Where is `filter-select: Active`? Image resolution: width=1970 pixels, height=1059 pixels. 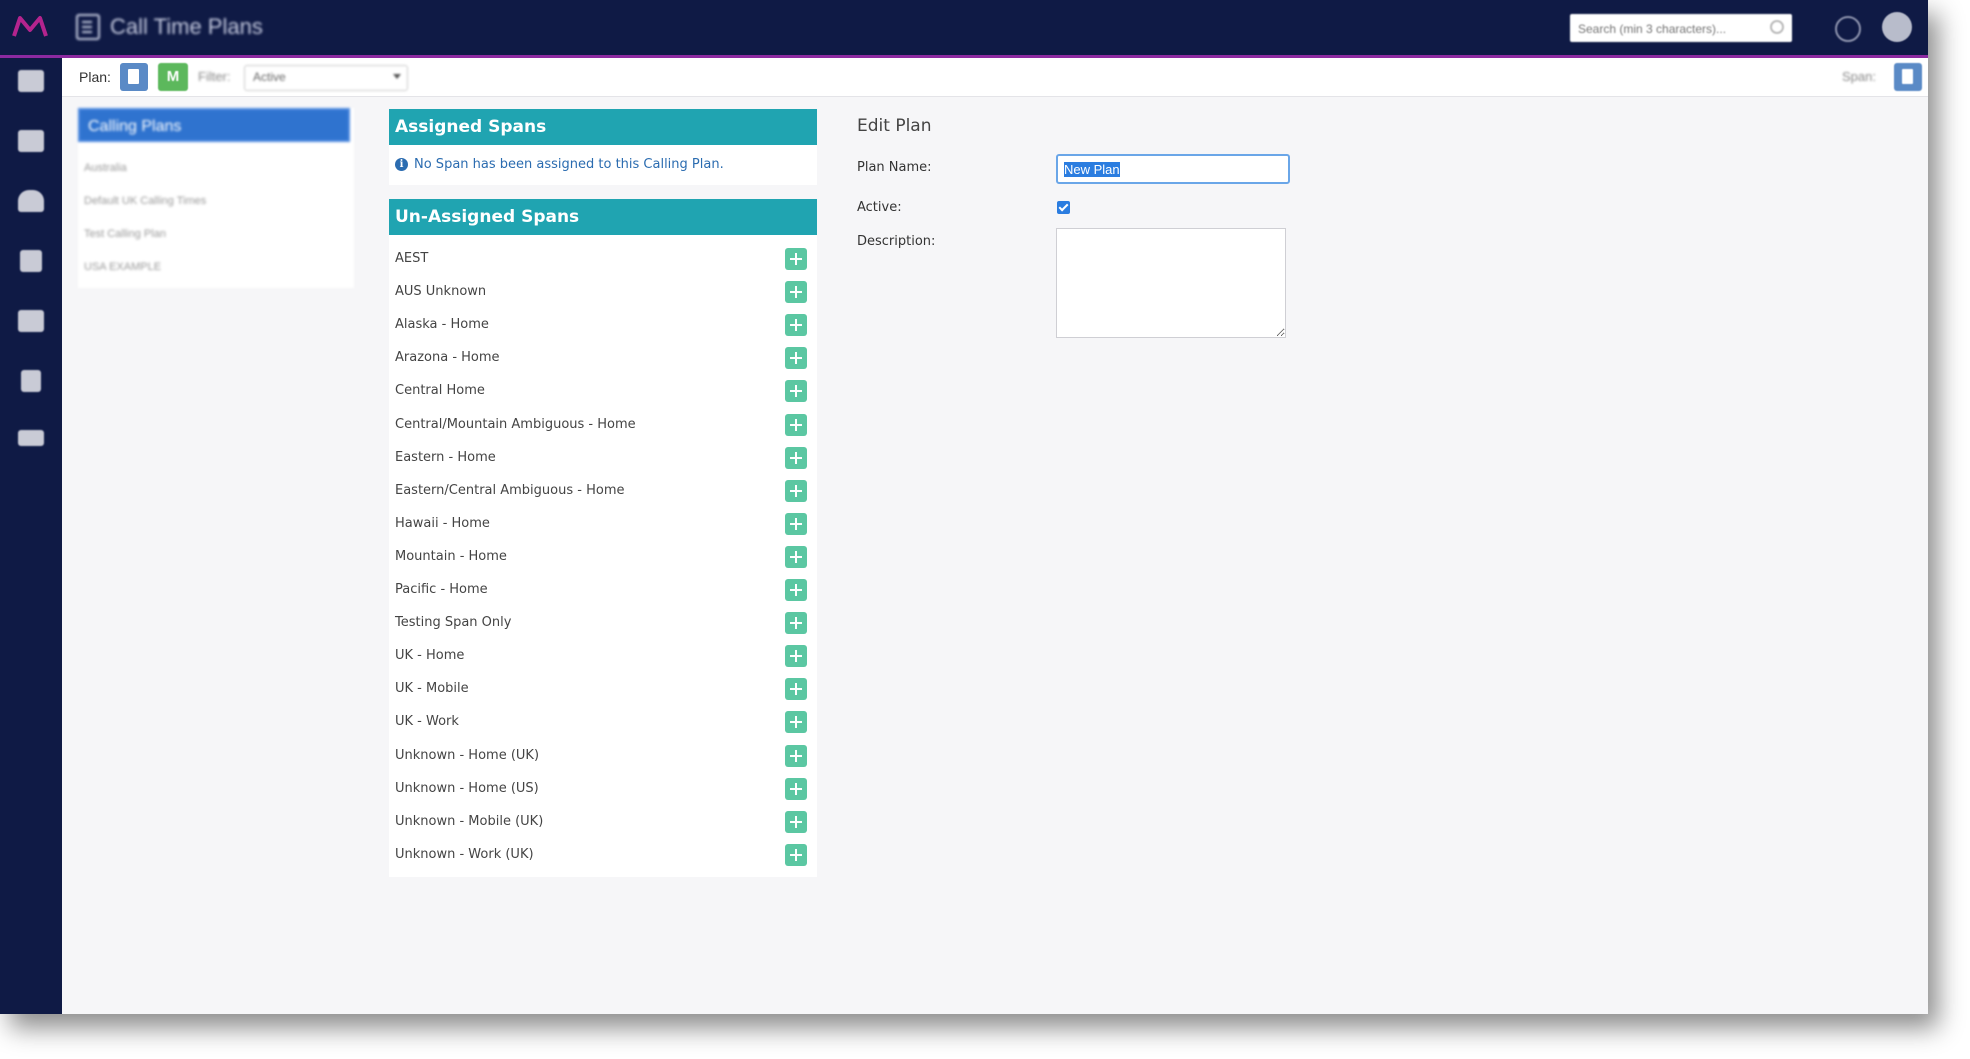 filter-select: Active is located at coordinates (326, 78).